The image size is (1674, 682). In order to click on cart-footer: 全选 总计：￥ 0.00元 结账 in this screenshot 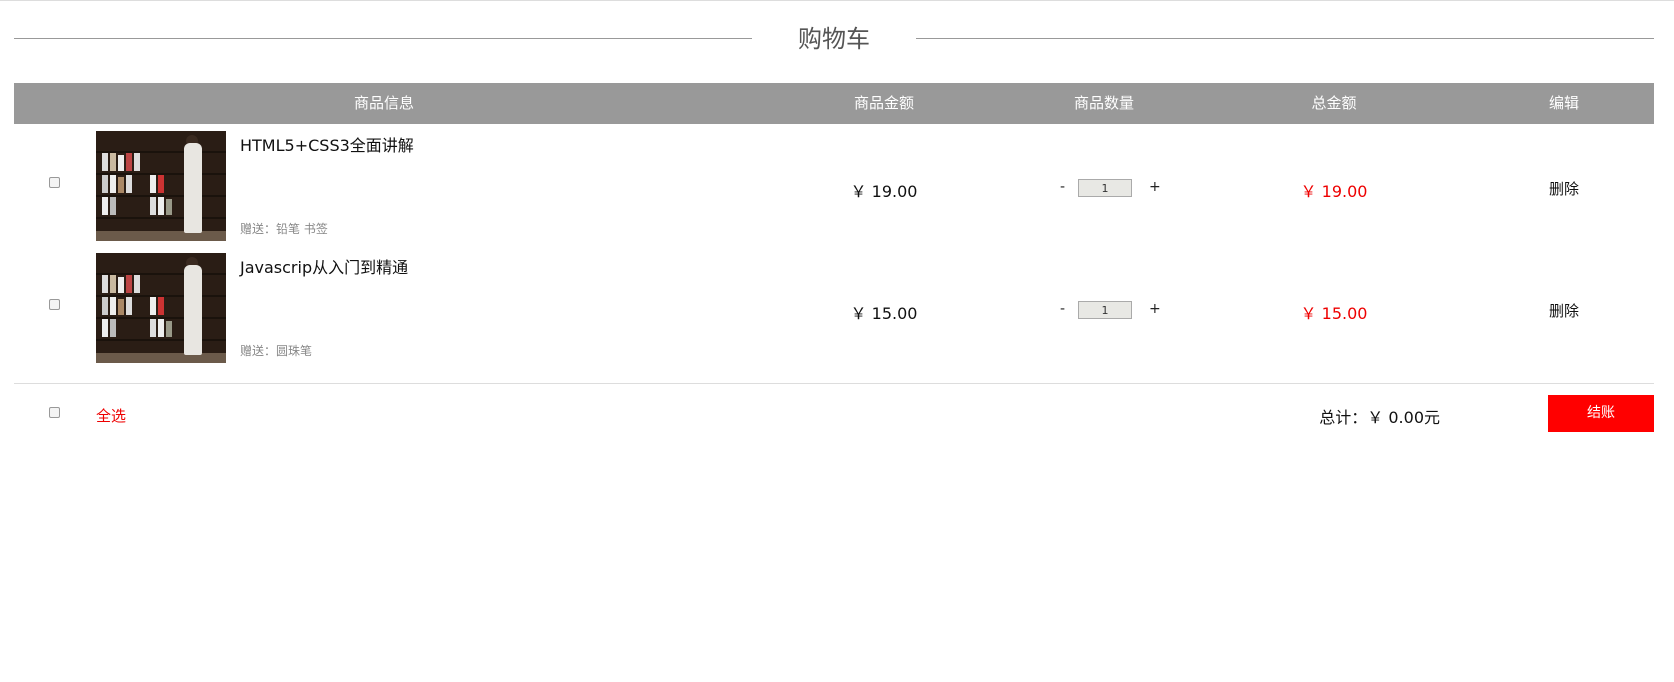, I will do `click(834, 415)`.